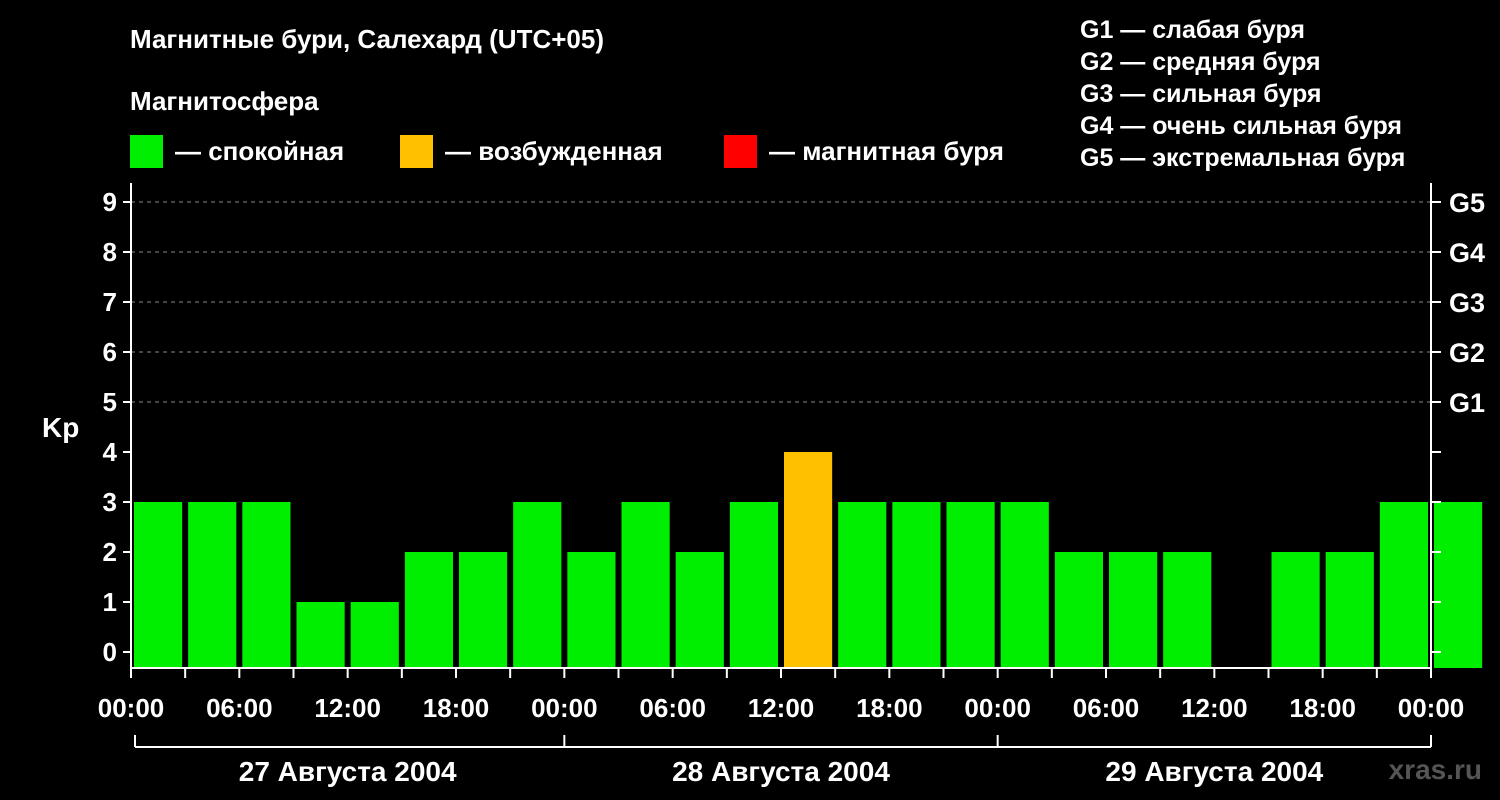  I want to click on g-tick-label: G2, so click(1467, 353).